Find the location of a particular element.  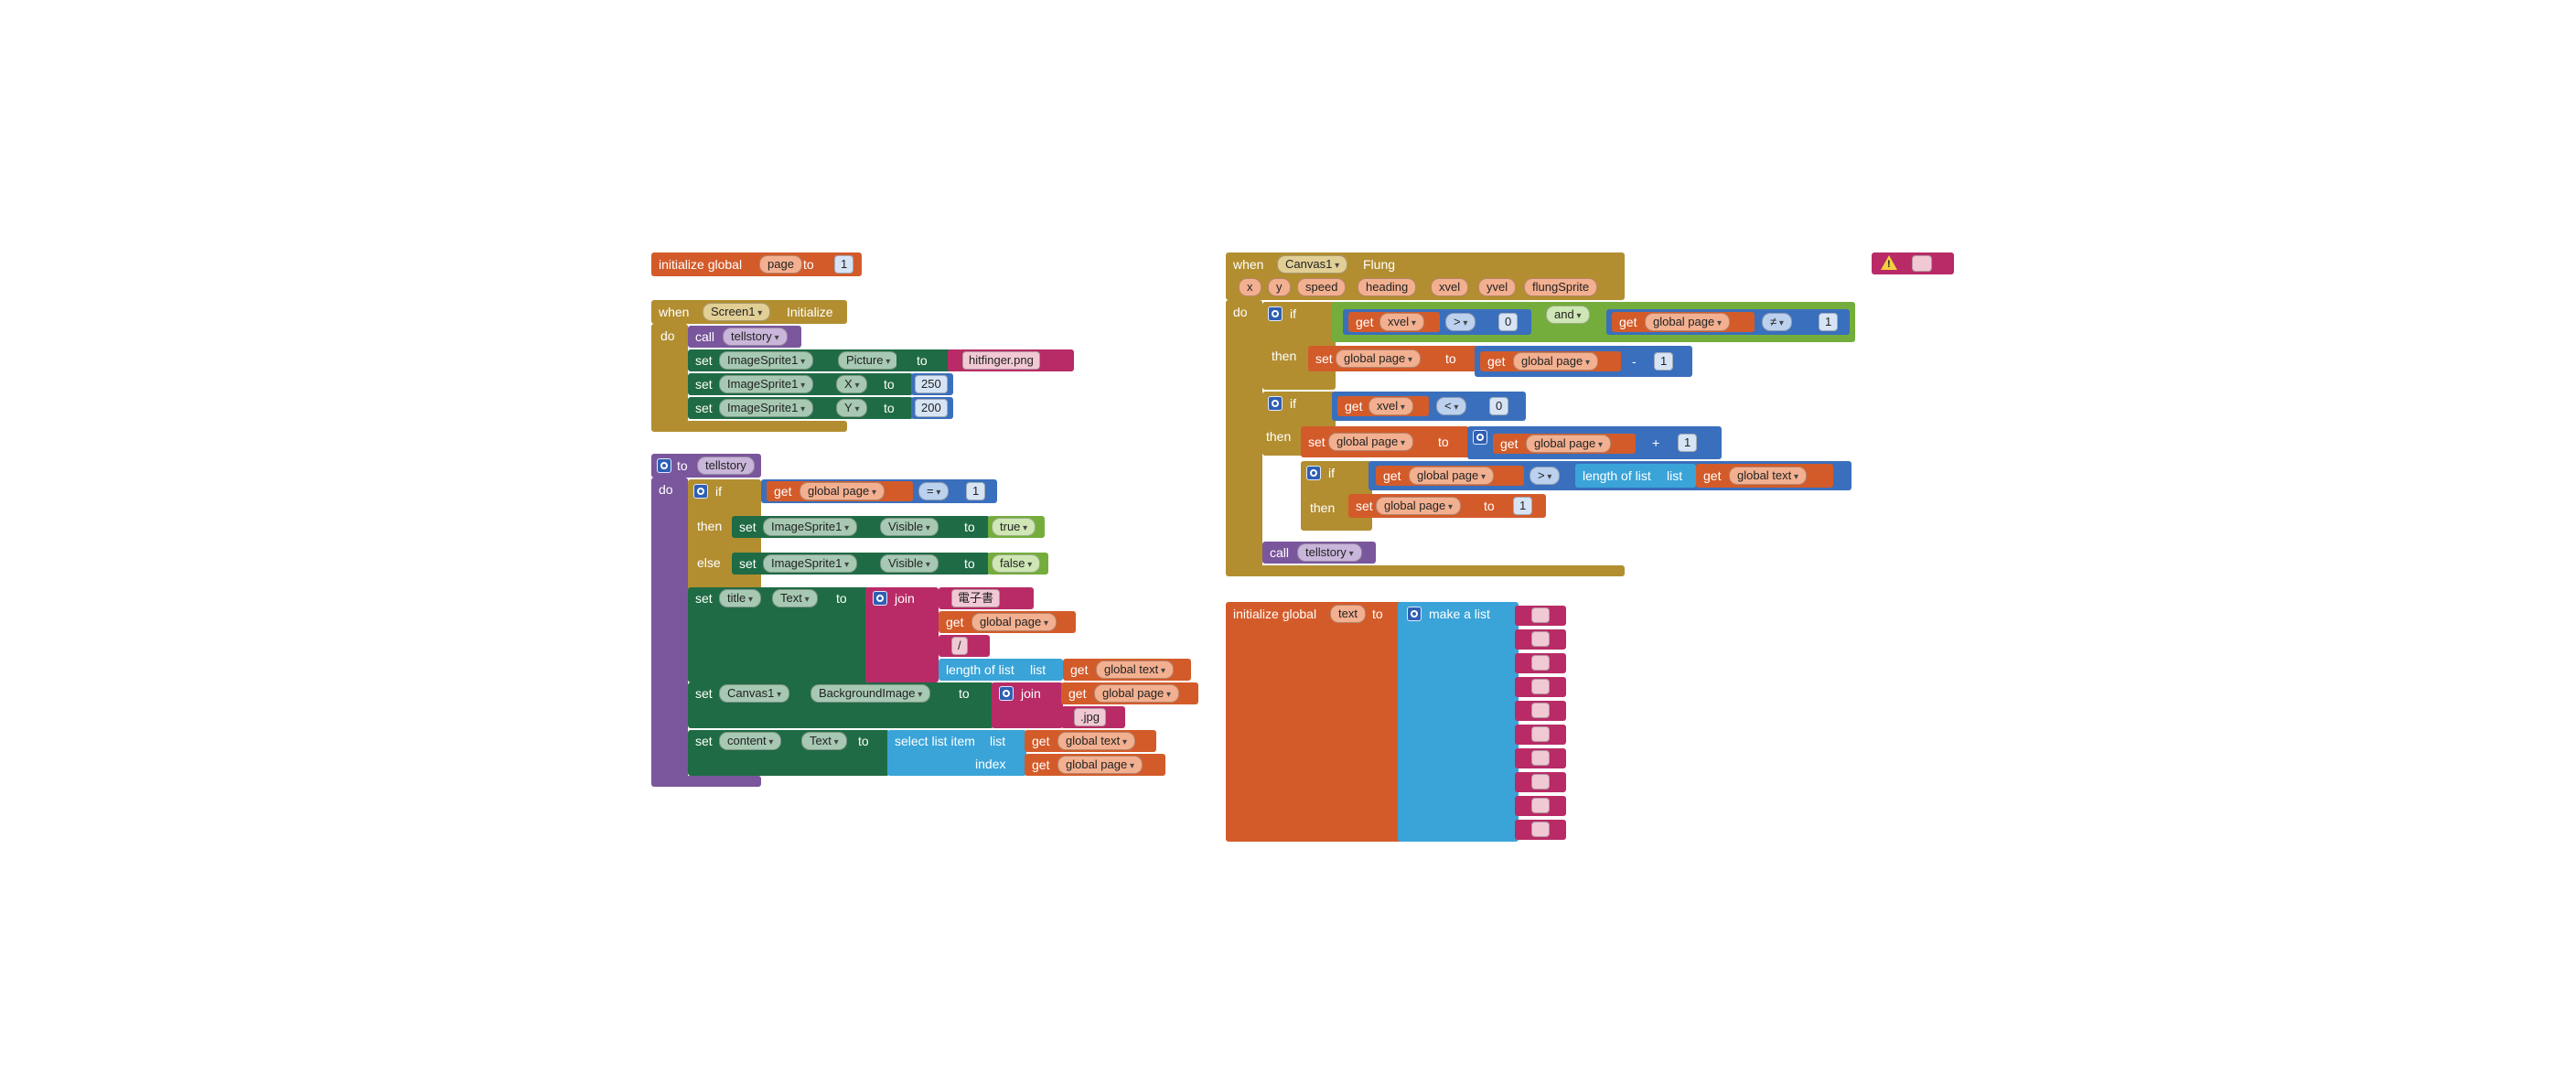

component-dropdown: content is located at coordinates (751, 741).